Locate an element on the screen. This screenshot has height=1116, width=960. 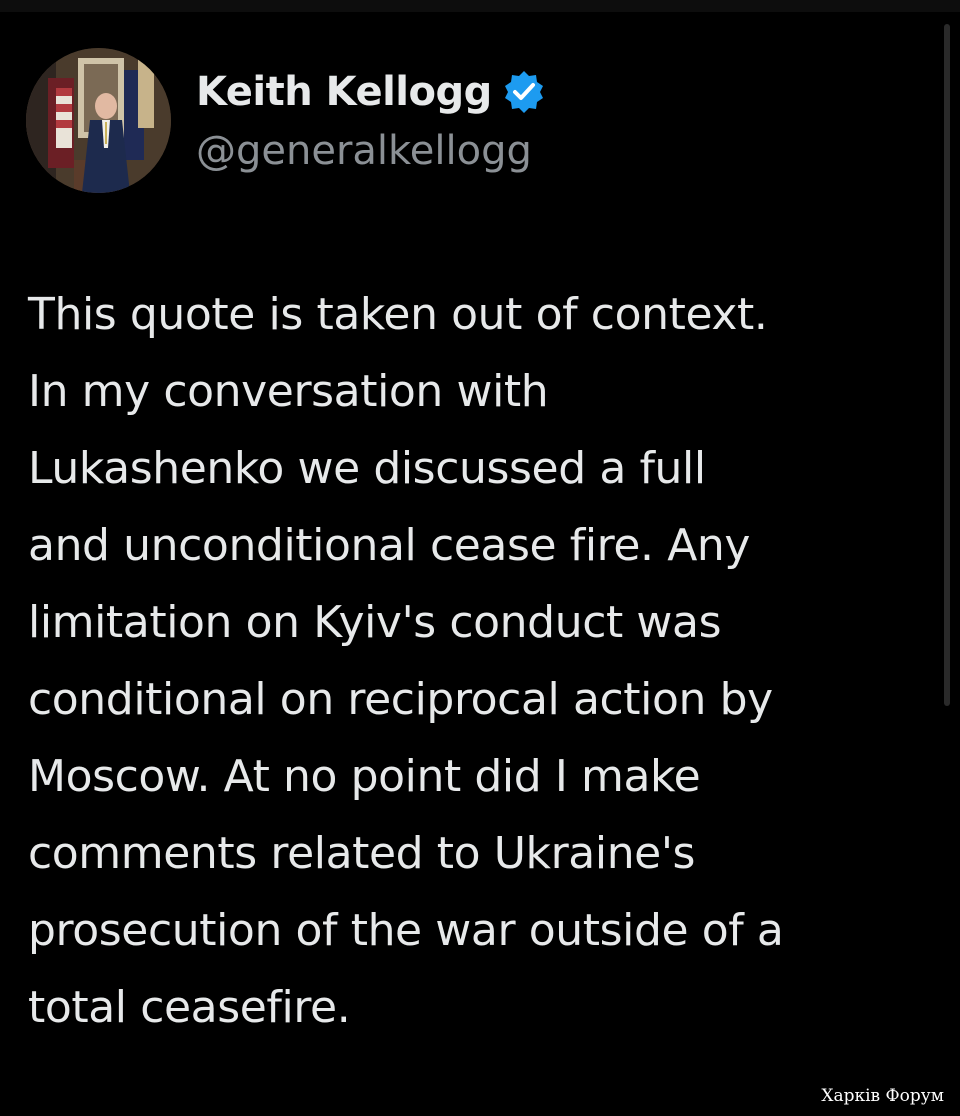
author-avatar is located at coordinates (98, 120).